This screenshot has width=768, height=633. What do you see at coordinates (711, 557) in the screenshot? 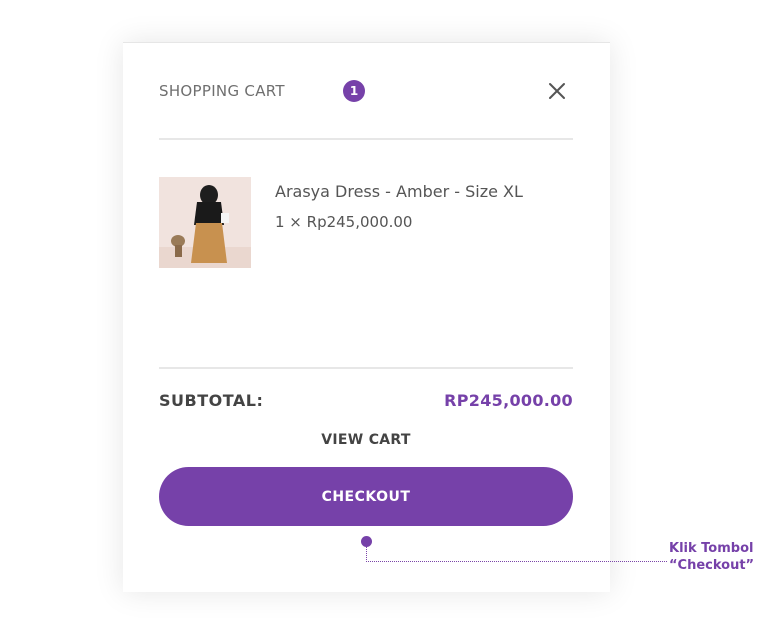
I see `callout-label: Klik Tombol “Checkout”` at bounding box center [711, 557].